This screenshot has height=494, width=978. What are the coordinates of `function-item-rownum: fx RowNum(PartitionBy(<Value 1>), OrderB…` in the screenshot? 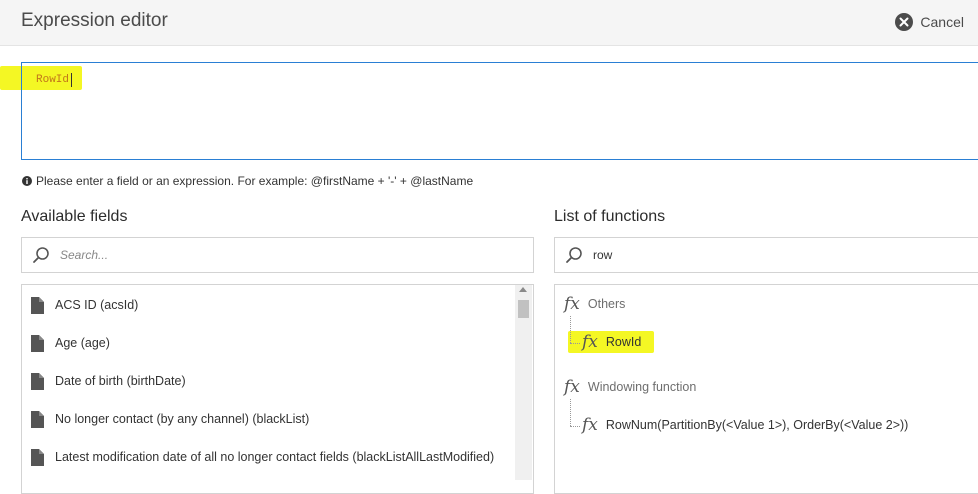 It's located at (745, 425).